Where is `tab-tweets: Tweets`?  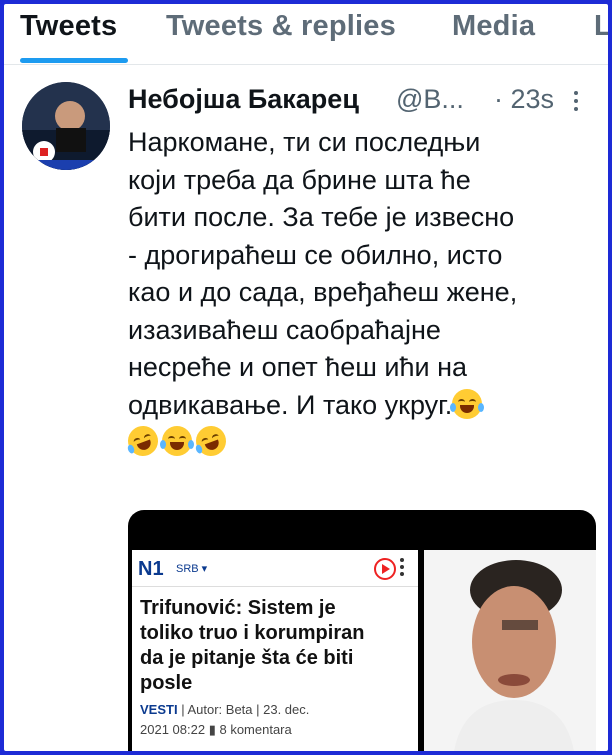
tab-tweets: Tweets is located at coordinates (68, 26).